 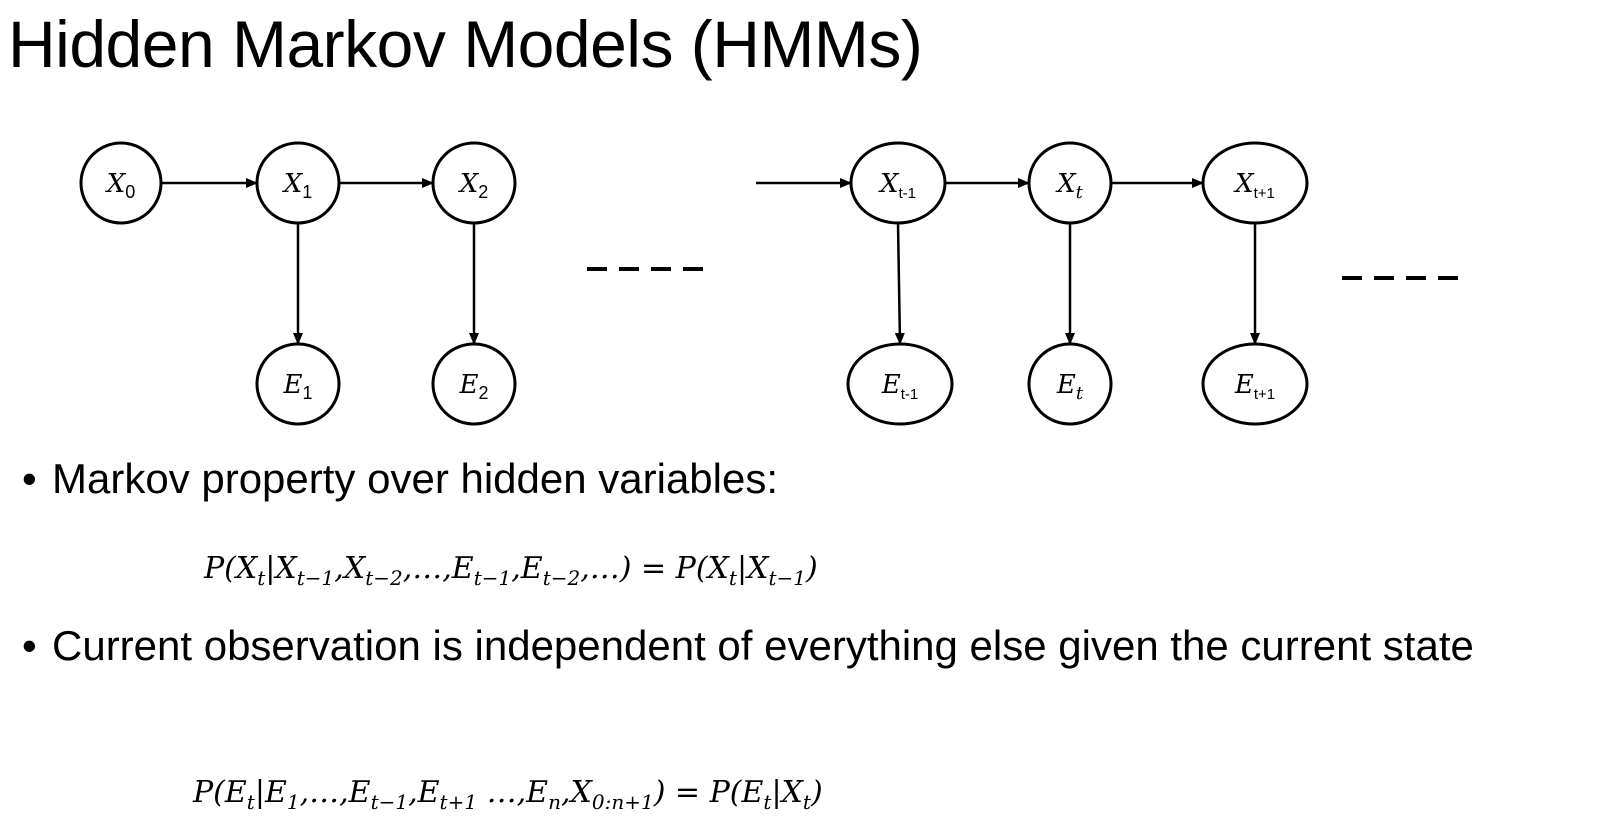 I want to click on hidden-node-xtp1: Xt+1, so click(x=1255, y=183).